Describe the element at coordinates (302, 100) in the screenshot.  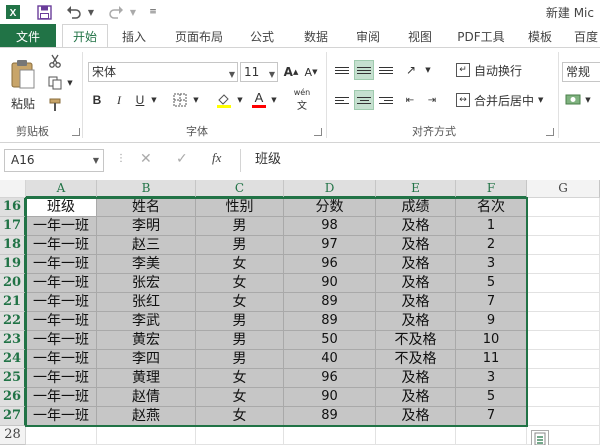
I see `phonetic-guide-icon: wén 文` at that location.